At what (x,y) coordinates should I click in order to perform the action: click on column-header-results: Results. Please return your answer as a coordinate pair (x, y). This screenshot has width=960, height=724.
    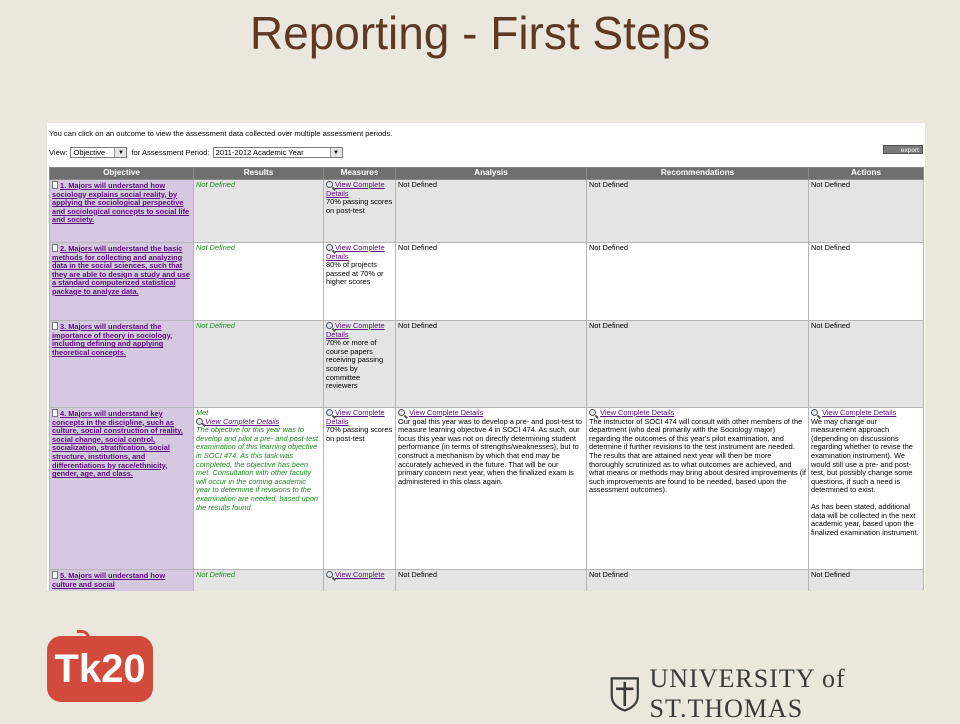
    Looking at the image, I should click on (258, 173).